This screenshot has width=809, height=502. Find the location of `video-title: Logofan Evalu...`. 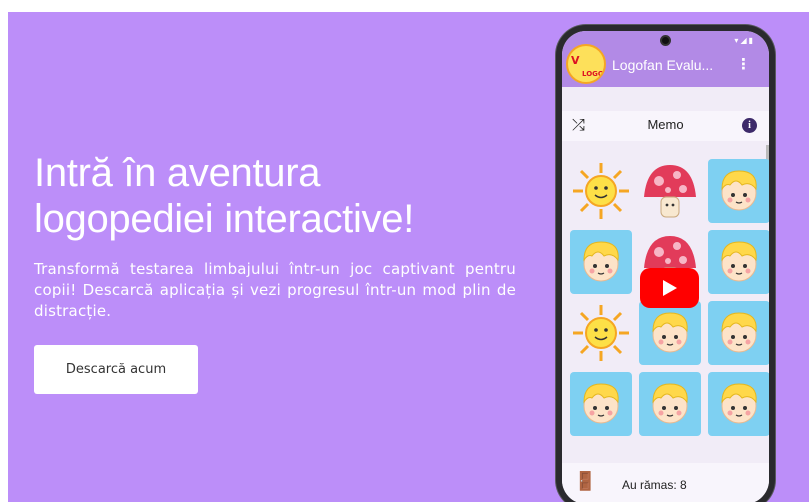

video-title: Logofan Evalu... is located at coordinates (662, 65).